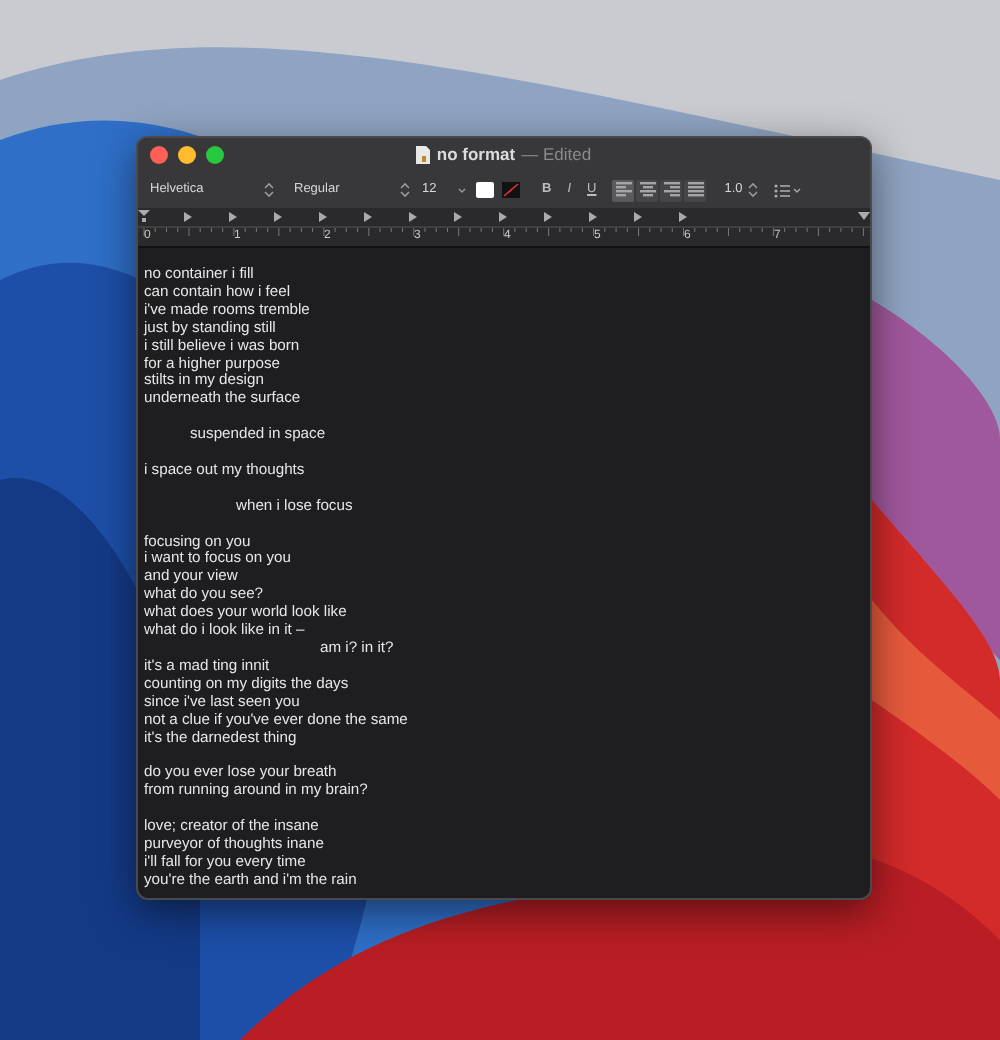  I want to click on caret-icon, so click(462, 190).